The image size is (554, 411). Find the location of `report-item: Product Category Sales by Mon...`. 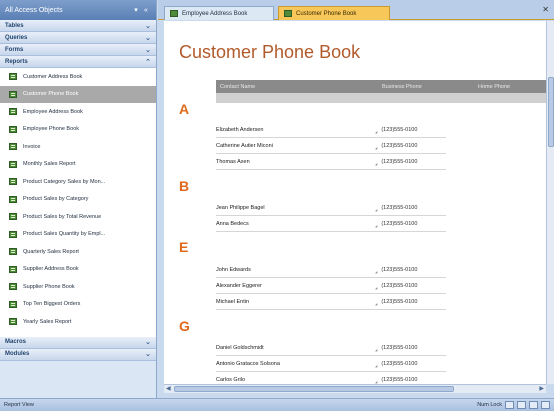

report-item: Product Category Sales by Mon... is located at coordinates (78, 182).